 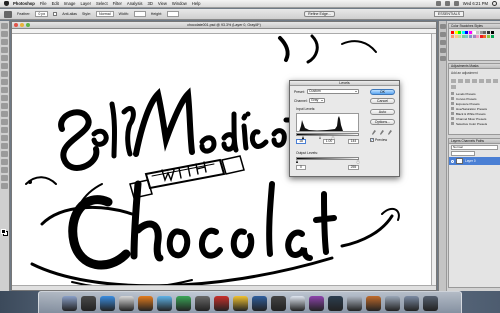 What do you see at coordinates (3, 231) in the screenshot?
I see `foreground-color-swatch` at bounding box center [3, 231].